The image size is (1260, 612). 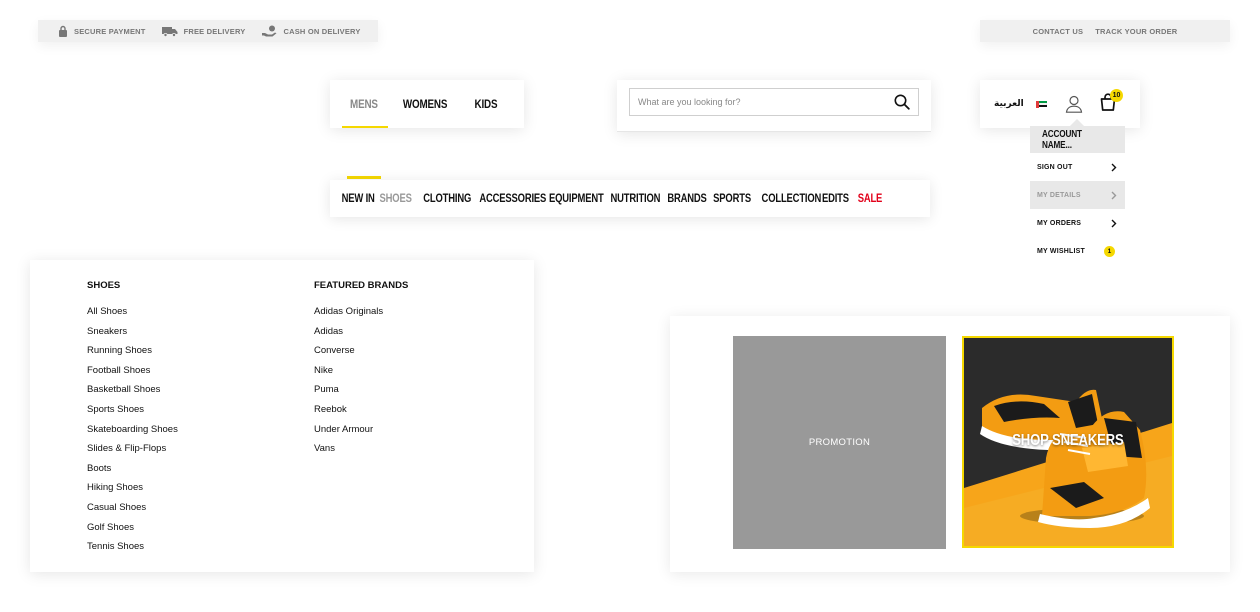 I want to click on brand-link: Puma, so click(x=361, y=394).